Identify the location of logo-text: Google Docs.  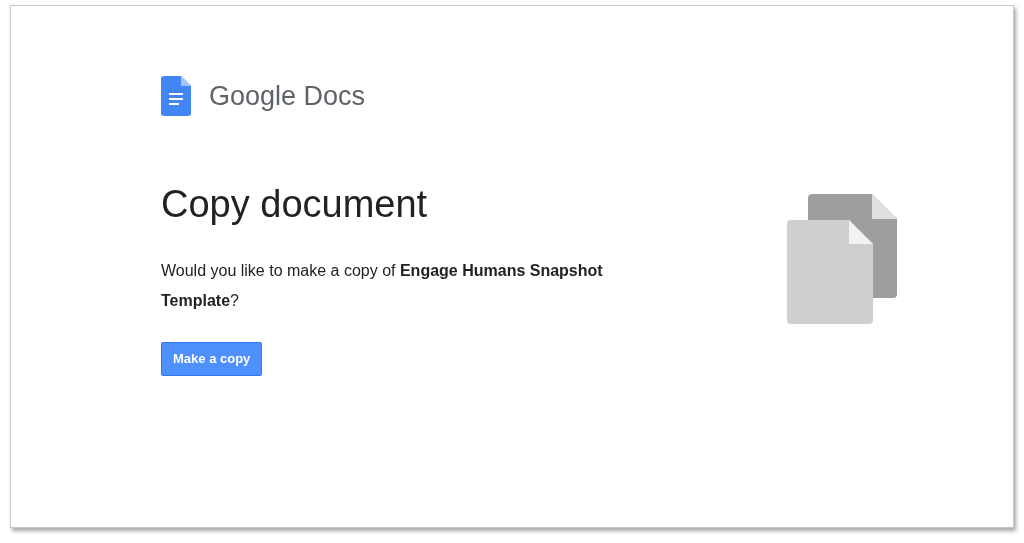
(287, 96).